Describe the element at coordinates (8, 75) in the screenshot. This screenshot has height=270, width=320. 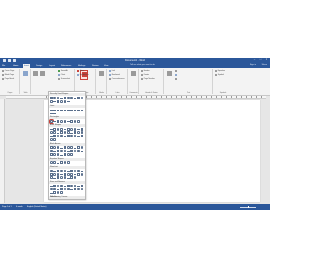
I see `blank-page-button: Blank Page` at that location.